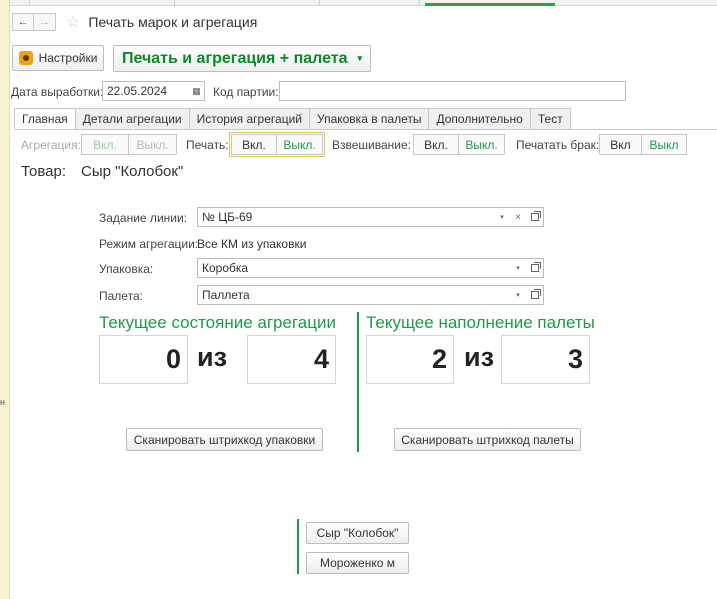  What do you see at coordinates (43, 171) in the screenshot?
I see `product-label: Товар:` at bounding box center [43, 171].